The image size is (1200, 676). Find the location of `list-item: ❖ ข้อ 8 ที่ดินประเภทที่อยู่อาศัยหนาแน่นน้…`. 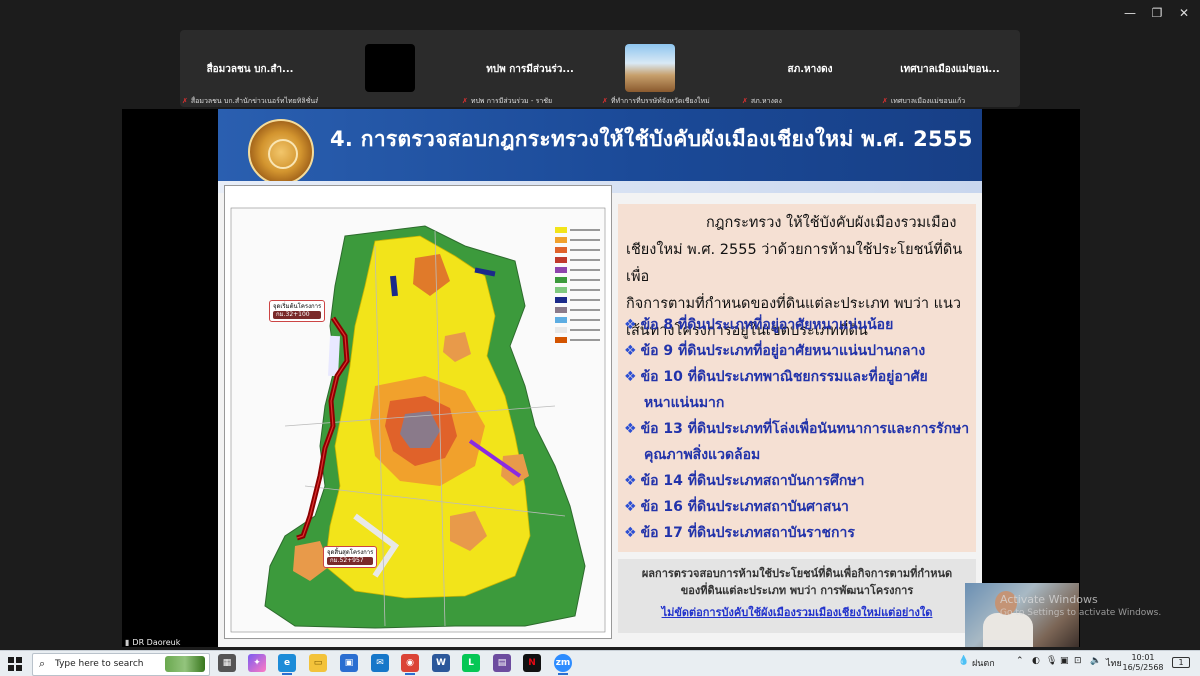

list-item: ❖ ข้อ 8 ที่ดินประเภทที่อยู่อาศัยหนาแน่นน้… is located at coordinates (759, 325).